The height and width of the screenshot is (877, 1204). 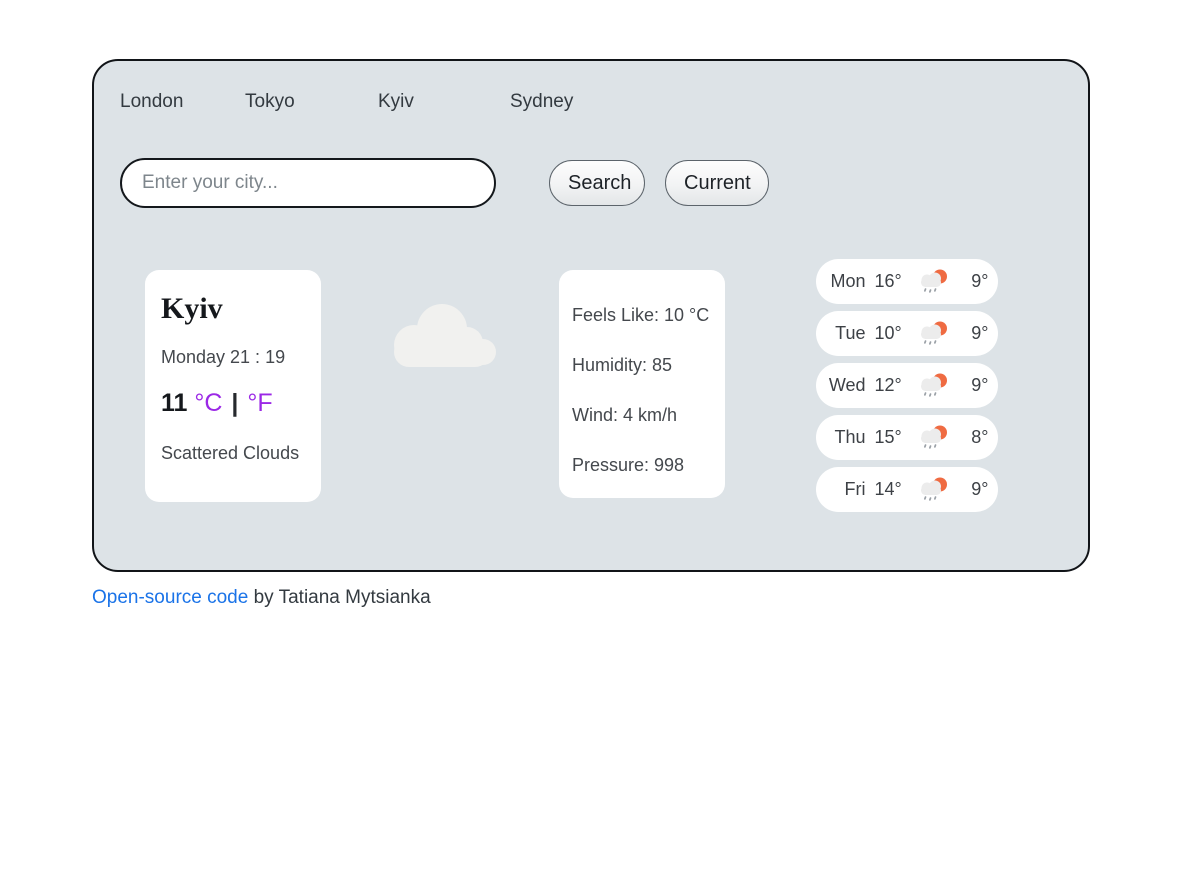 I want to click on forecast-row: Tue 10° 9°, so click(x=907, y=333).